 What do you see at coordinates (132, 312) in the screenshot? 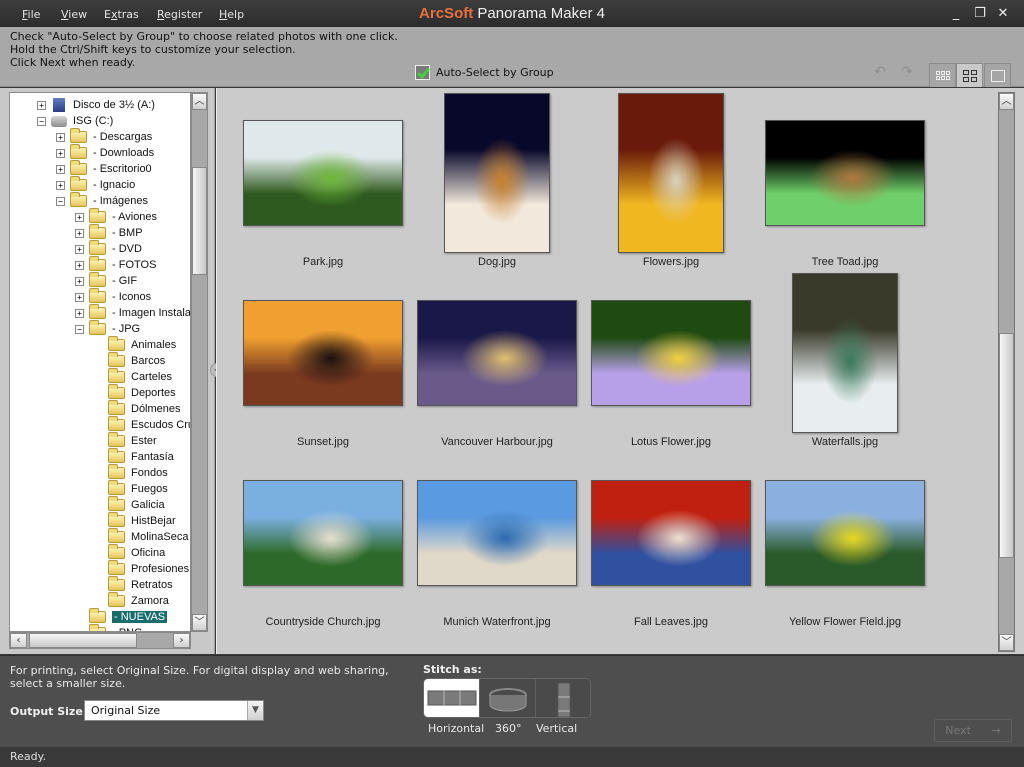
I see `tree-node: + - Imagen Instalat` at bounding box center [132, 312].